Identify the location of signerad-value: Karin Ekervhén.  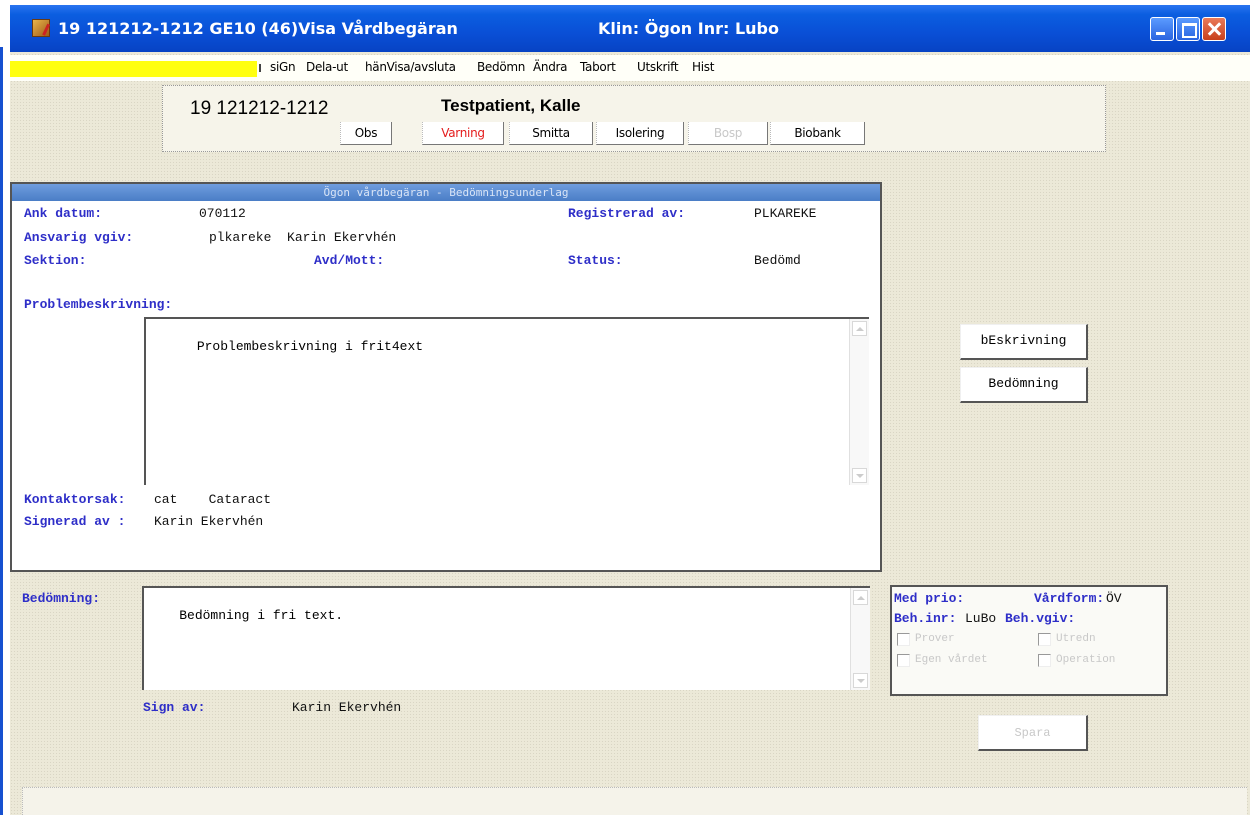
(209, 521).